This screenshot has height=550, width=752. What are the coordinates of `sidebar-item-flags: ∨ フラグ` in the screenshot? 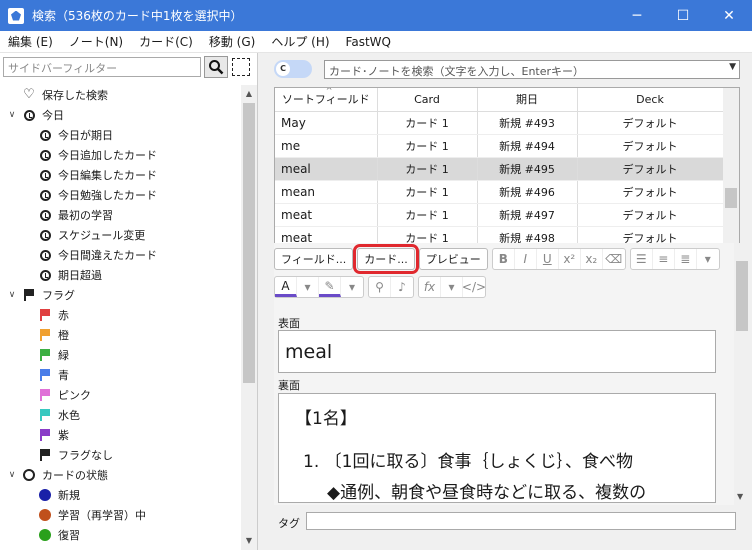 It's located at (120, 295).